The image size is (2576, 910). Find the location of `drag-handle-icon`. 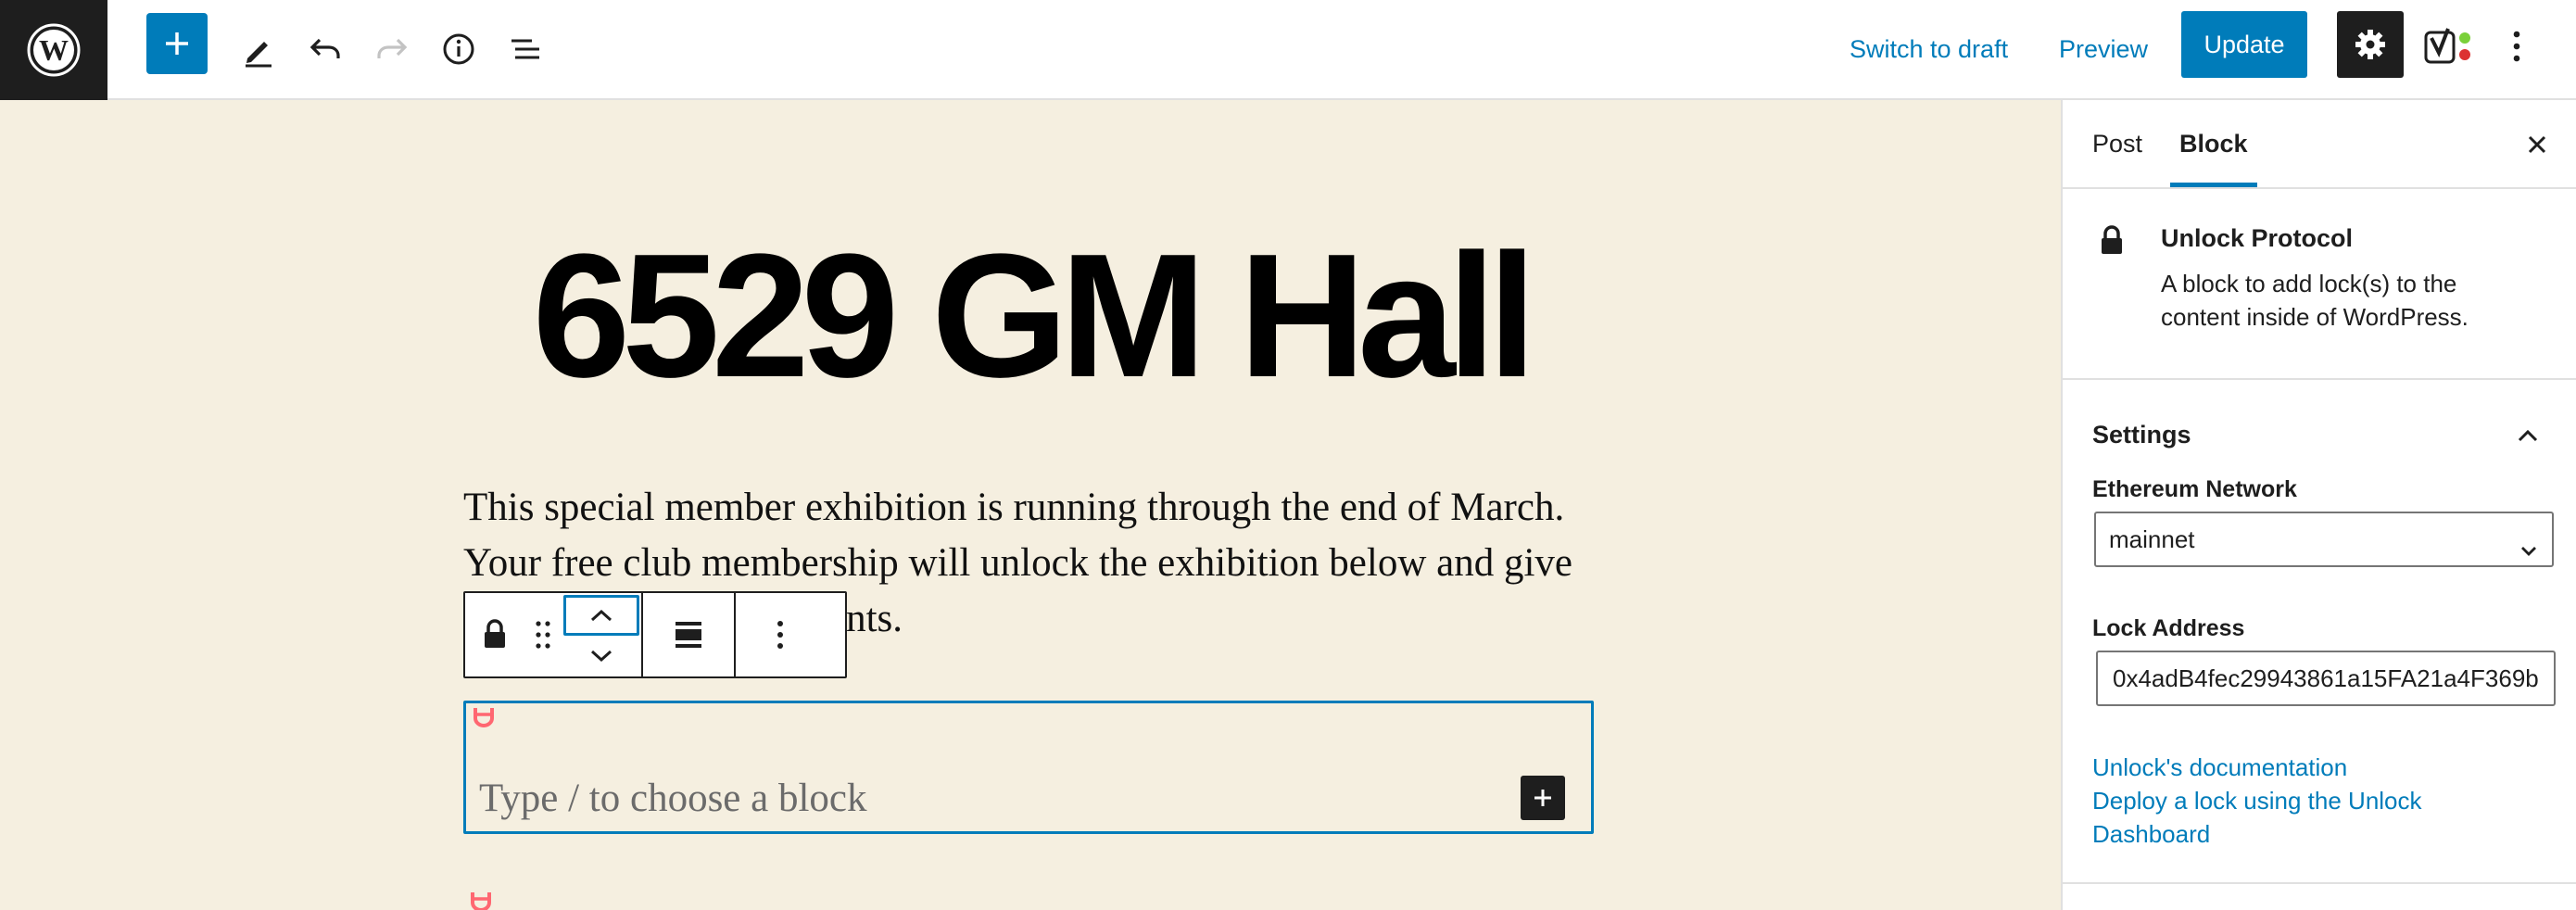

drag-handle-icon is located at coordinates (543, 635).